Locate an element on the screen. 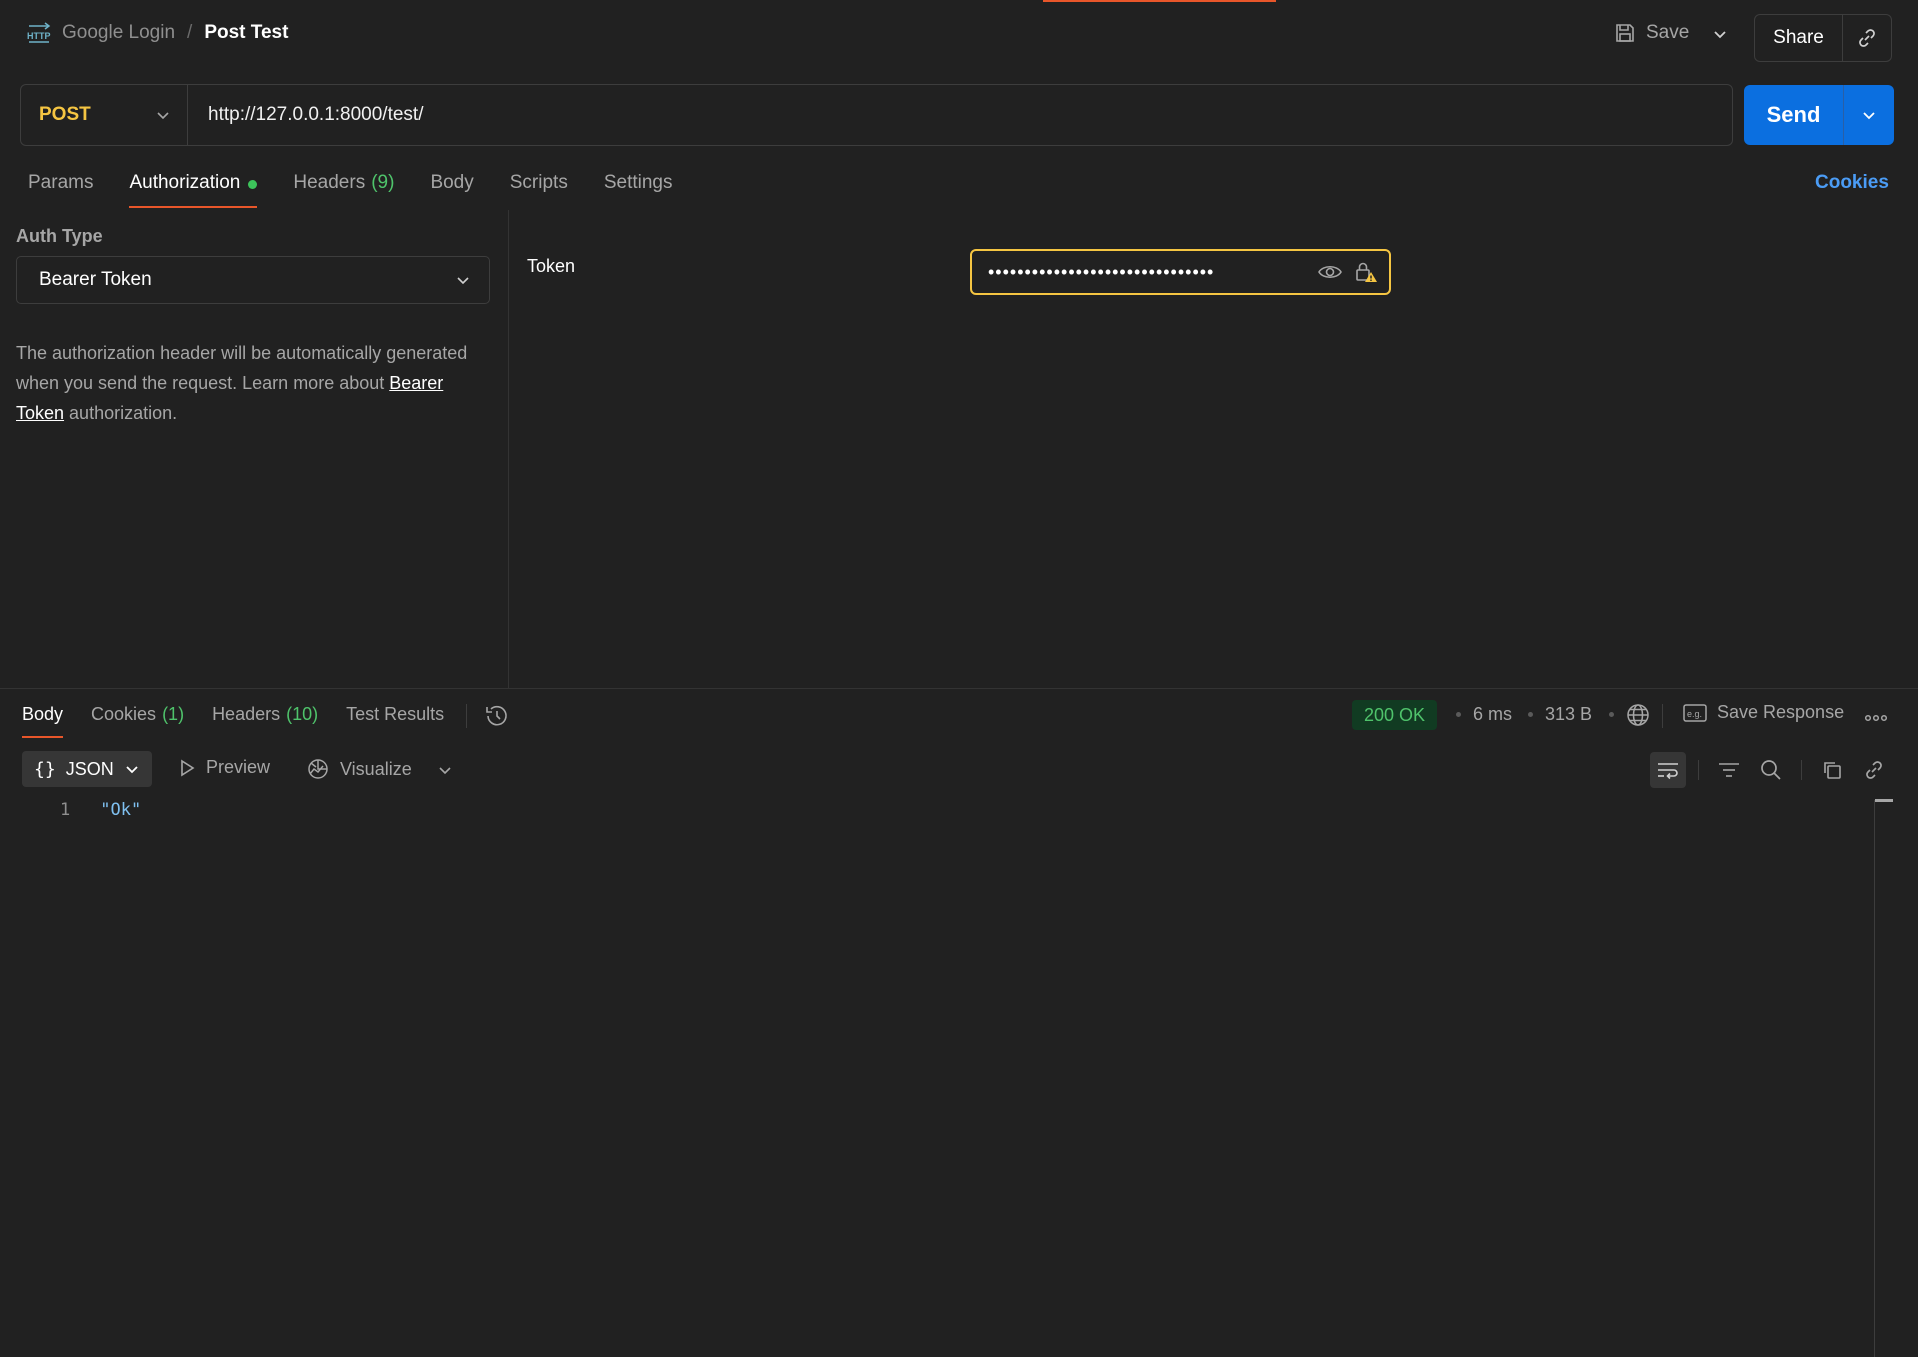 The height and width of the screenshot is (1357, 1918). response-tab-body: Body is located at coordinates (43, 721).